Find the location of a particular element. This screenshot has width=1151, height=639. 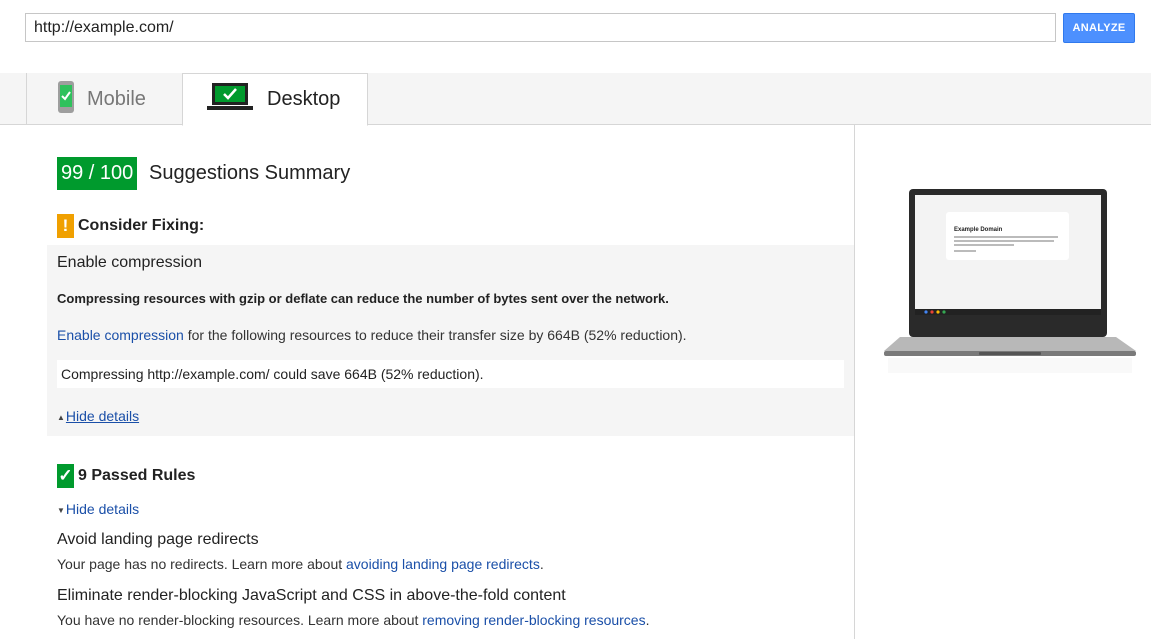

passed-rules-title: 9 Passed Rules is located at coordinates (137, 475).